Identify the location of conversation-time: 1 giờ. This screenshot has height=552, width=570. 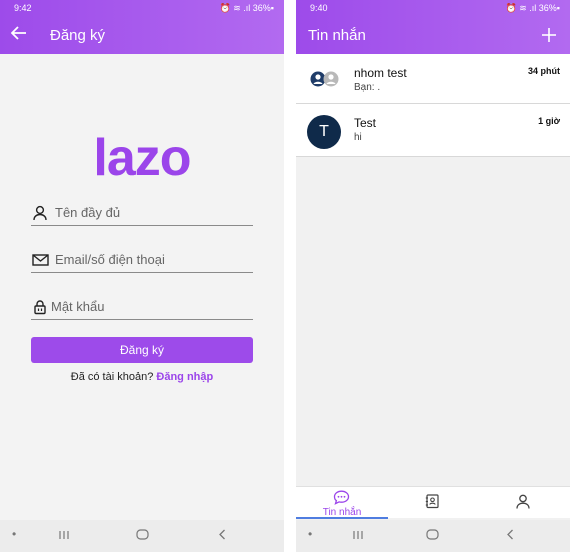
(549, 121).